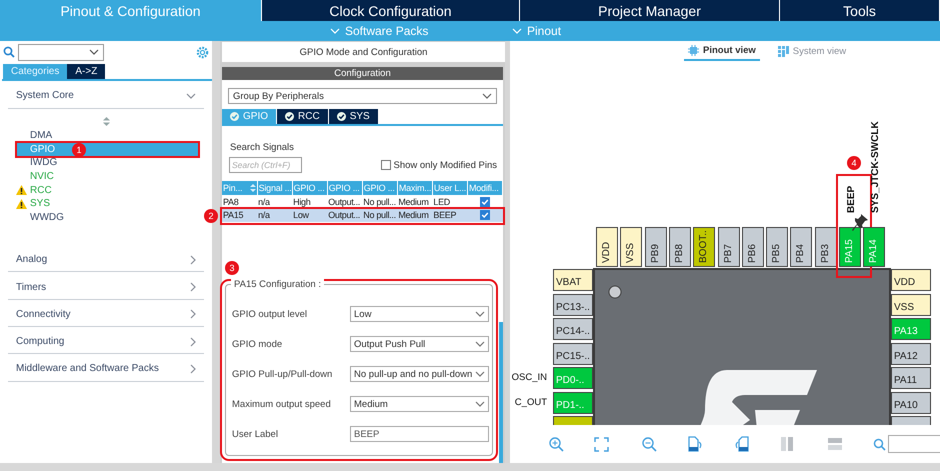  Describe the element at coordinates (391, 10) in the screenshot. I see `top-tab: Clock Configuration` at that location.